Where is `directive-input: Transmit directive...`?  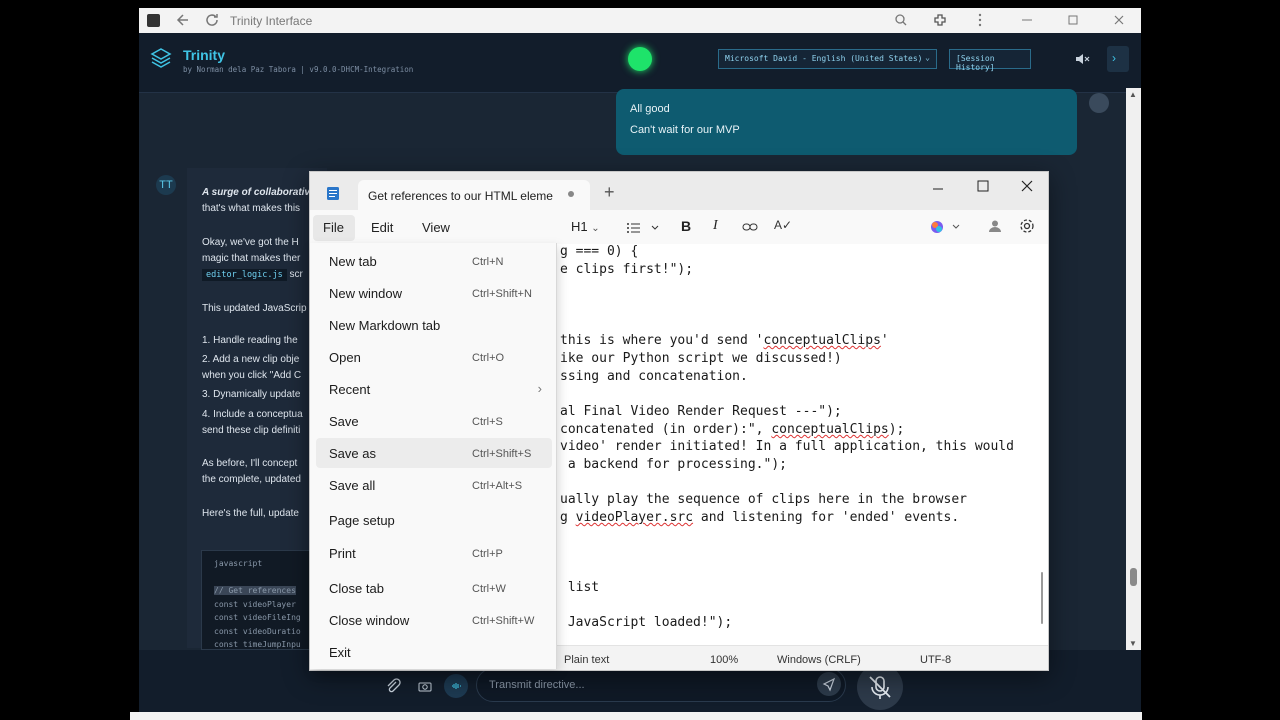 directive-input: Transmit directive... is located at coordinates (661, 685).